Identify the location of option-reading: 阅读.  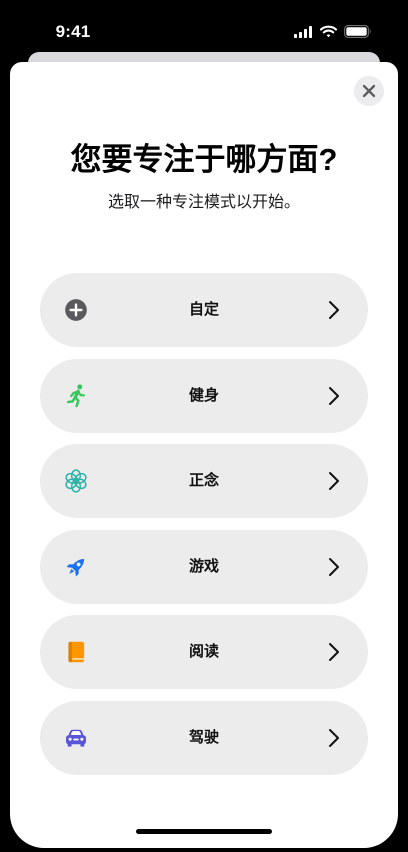
(204, 652).